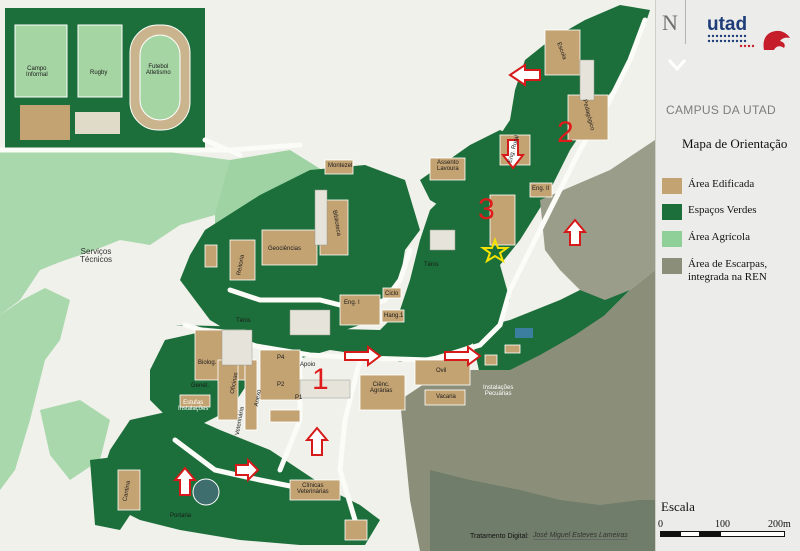  I want to click on label-ovil: Ovil, so click(441, 371).